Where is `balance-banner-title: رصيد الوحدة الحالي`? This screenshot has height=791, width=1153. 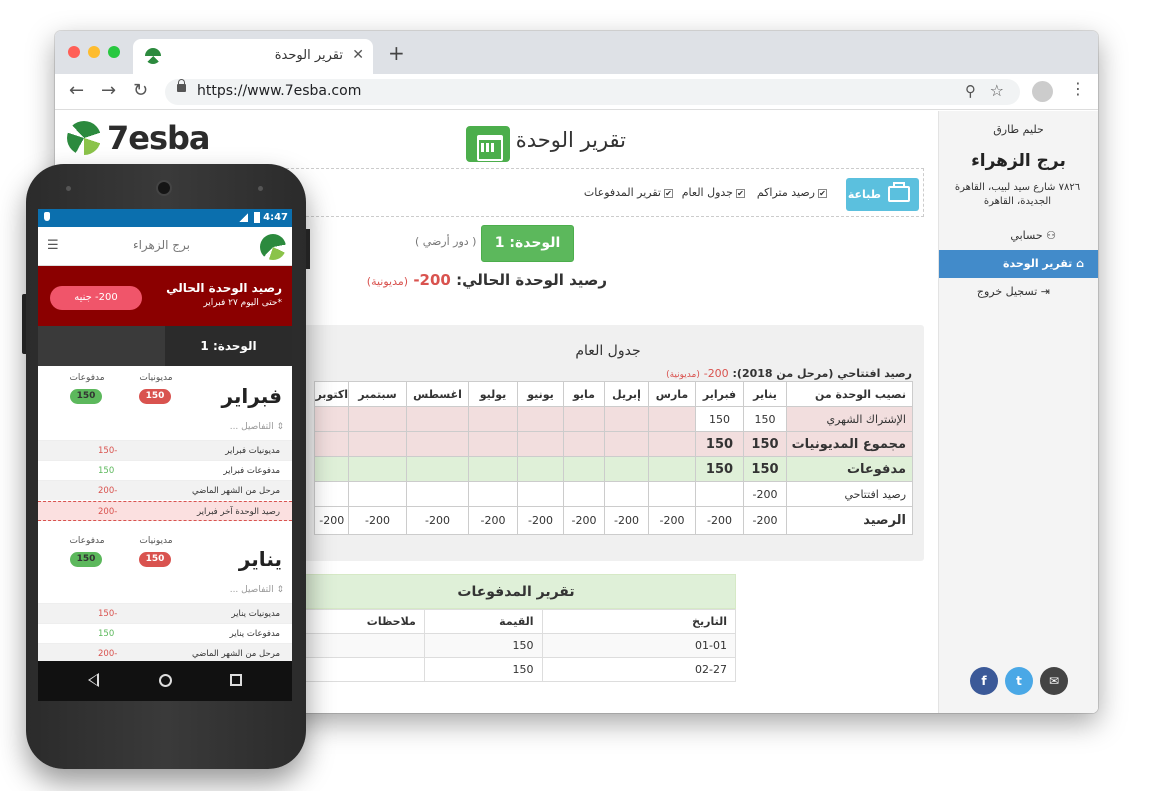
balance-banner-title: رصيد الوحدة الحالي is located at coordinates (224, 288).